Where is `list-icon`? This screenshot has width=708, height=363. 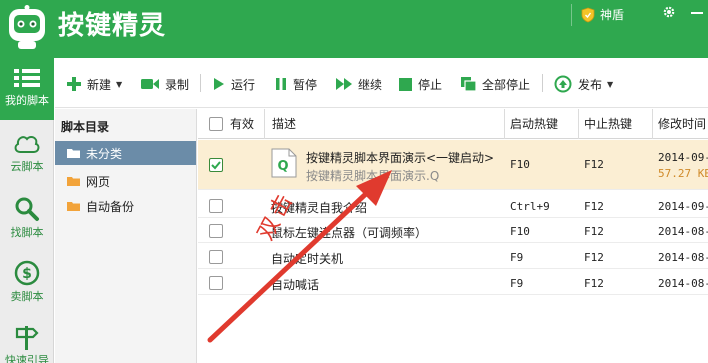 list-icon is located at coordinates (27, 78).